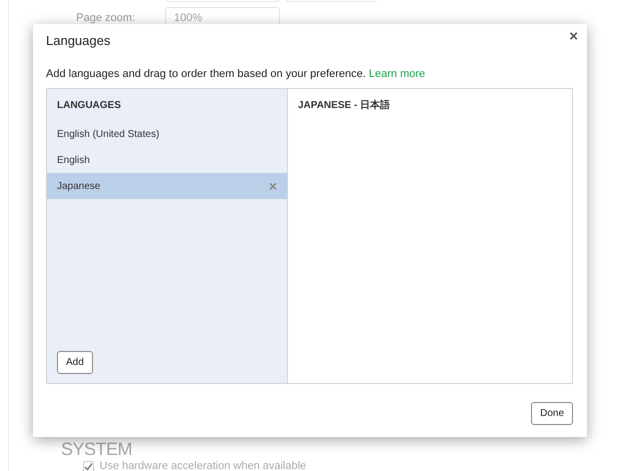 The image size is (624, 471). I want to click on close-button: ×, so click(573, 37).